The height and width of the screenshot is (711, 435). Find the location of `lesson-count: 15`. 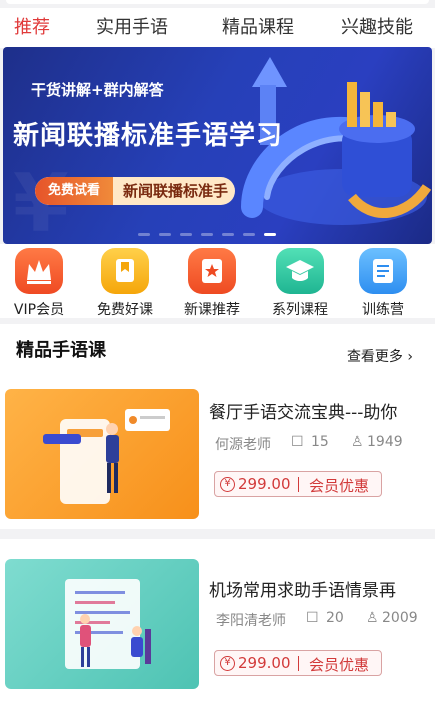

lesson-count: 15 is located at coordinates (320, 442).